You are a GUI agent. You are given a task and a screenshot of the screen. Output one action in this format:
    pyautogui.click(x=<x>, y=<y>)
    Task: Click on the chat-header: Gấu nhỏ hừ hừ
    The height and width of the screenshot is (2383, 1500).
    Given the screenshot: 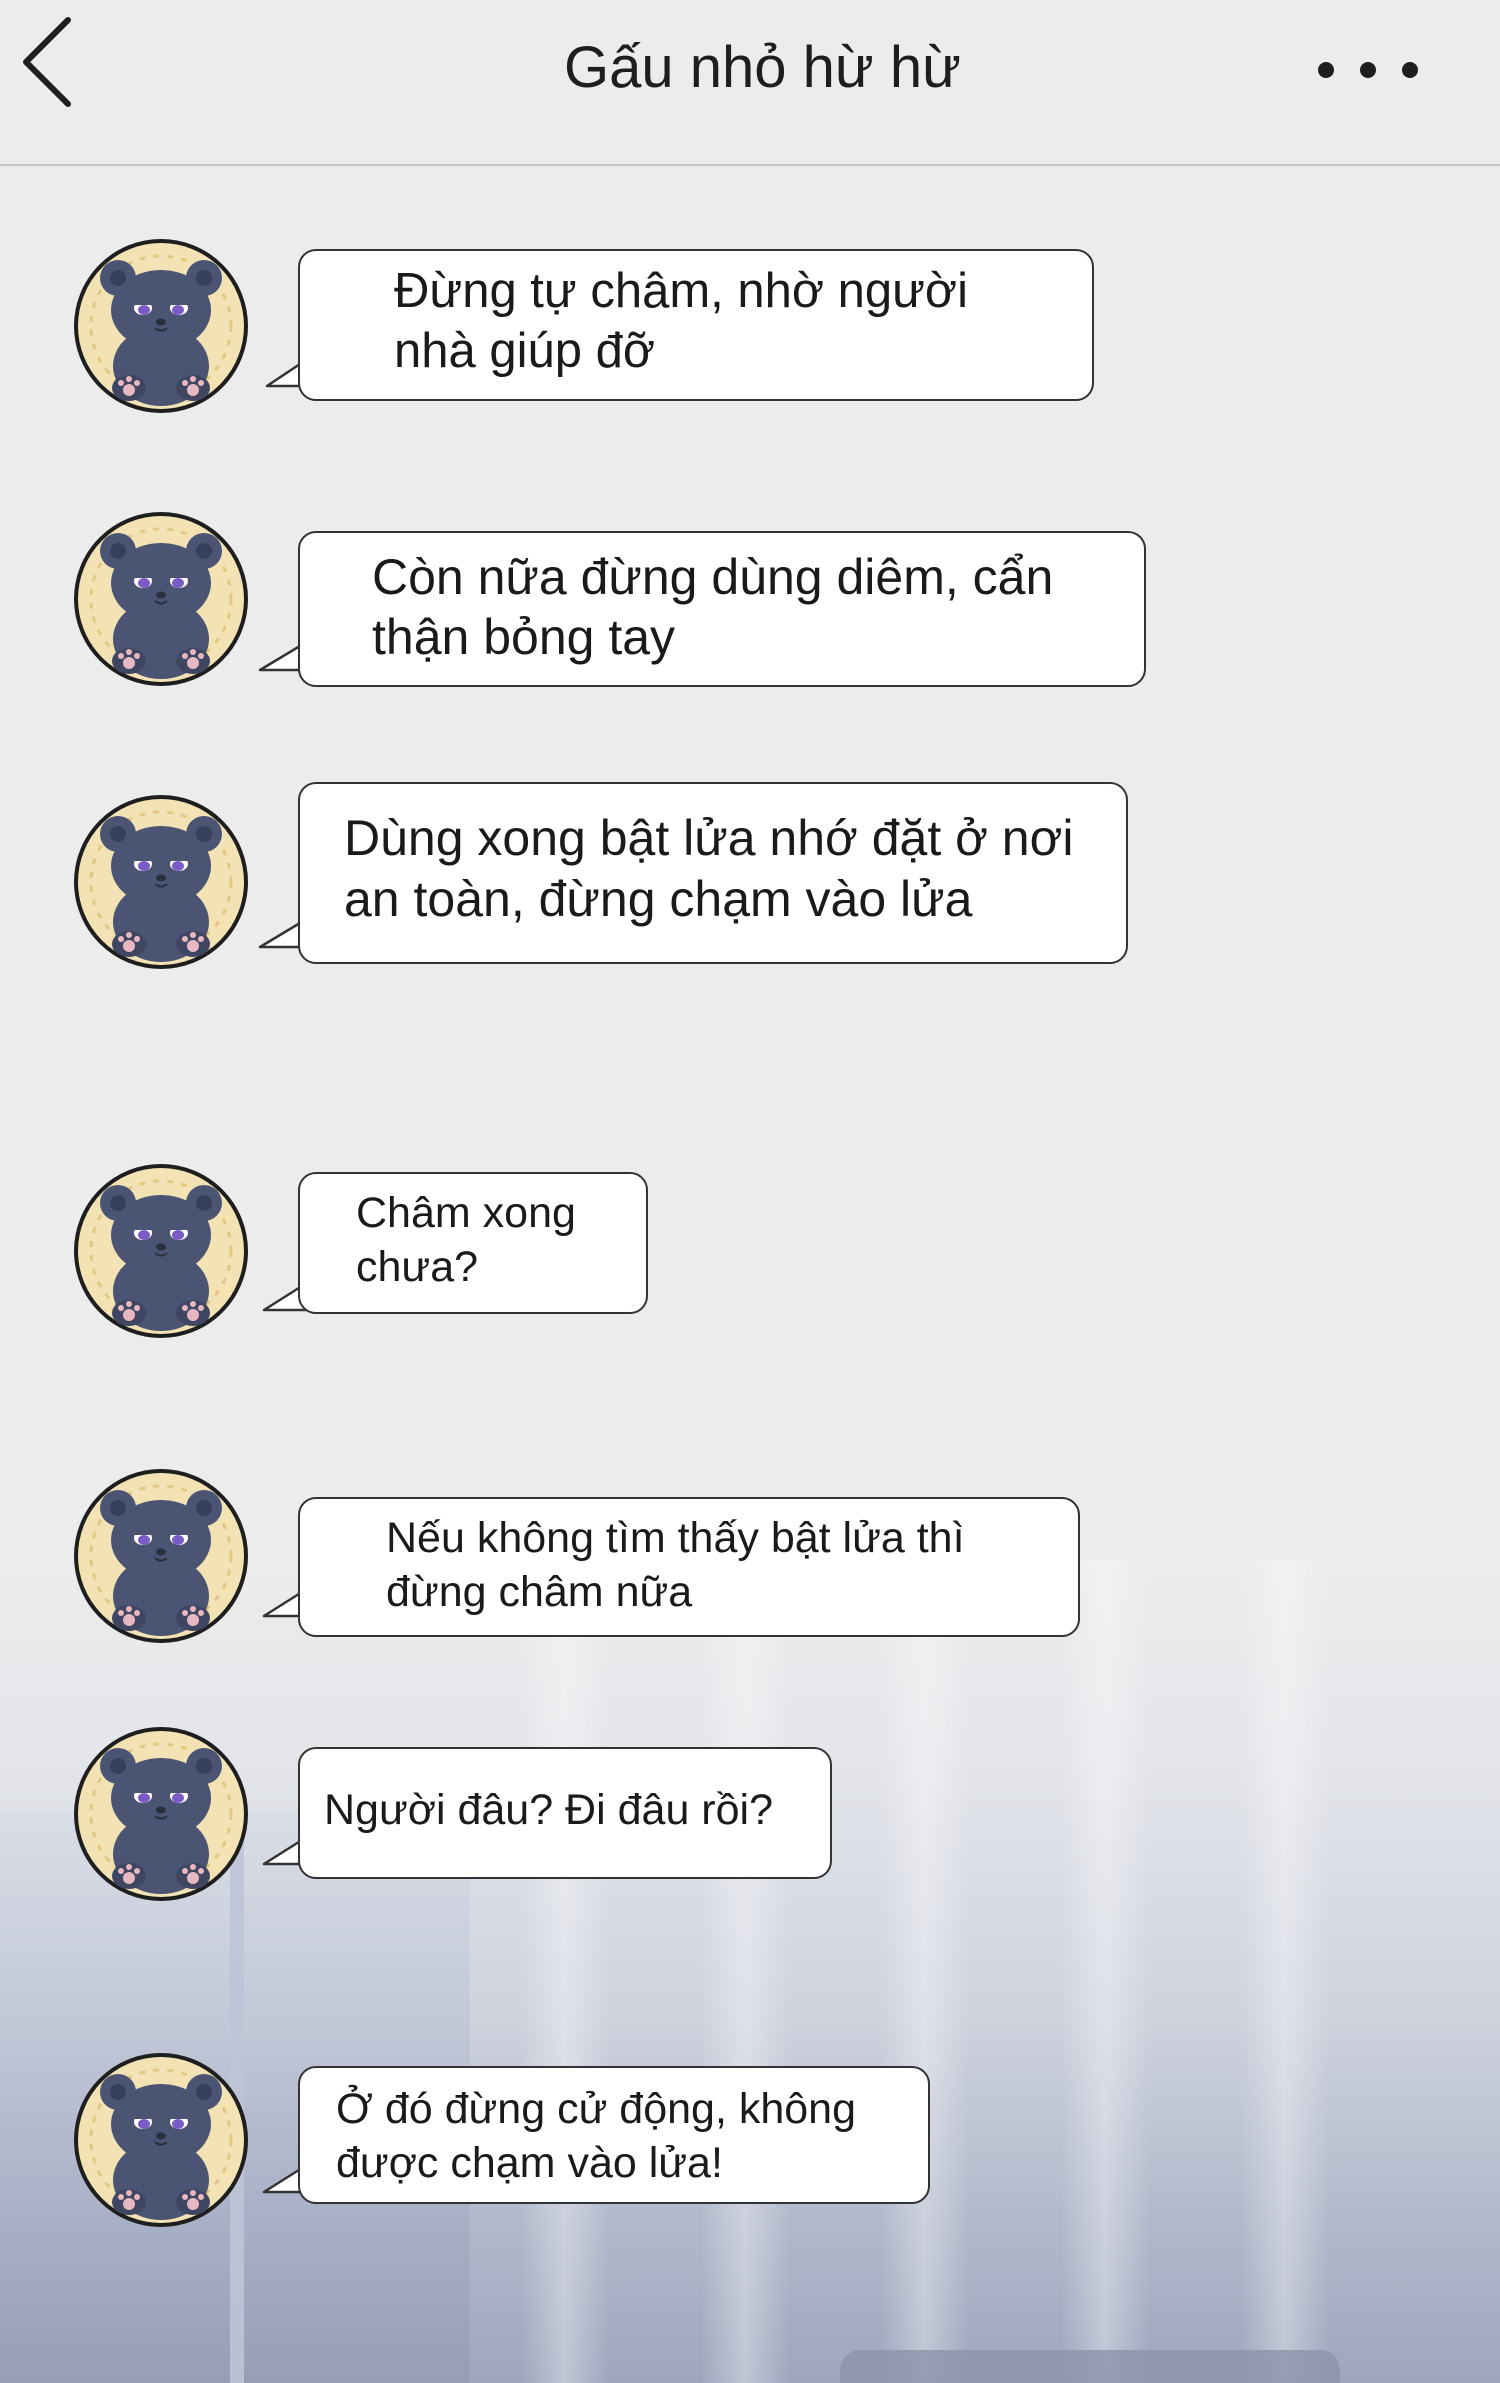 What is the action you would take?
    pyautogui.click(x=750, y=83)
    